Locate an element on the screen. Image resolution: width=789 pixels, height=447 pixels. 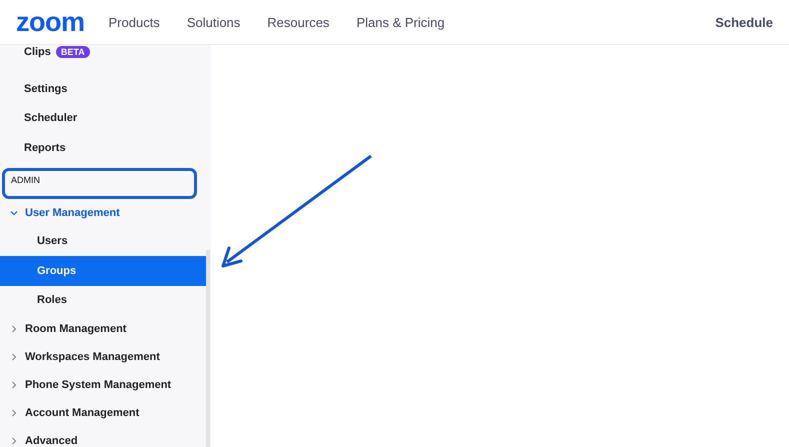
sidebar-subitem: Roles is located at coordinates (103, 300).